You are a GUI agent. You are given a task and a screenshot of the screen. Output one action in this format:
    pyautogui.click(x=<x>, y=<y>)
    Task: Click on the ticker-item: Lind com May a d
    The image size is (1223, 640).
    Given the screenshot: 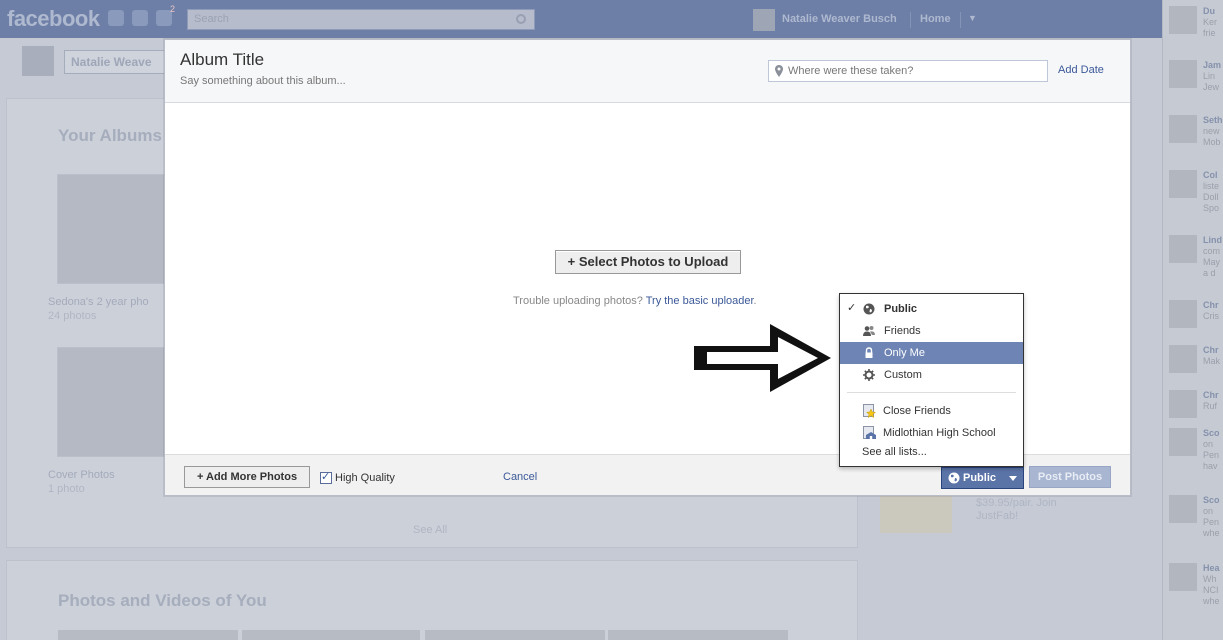 What is the action you would take?
    pyautogui.click(x=1196, y=256)
    